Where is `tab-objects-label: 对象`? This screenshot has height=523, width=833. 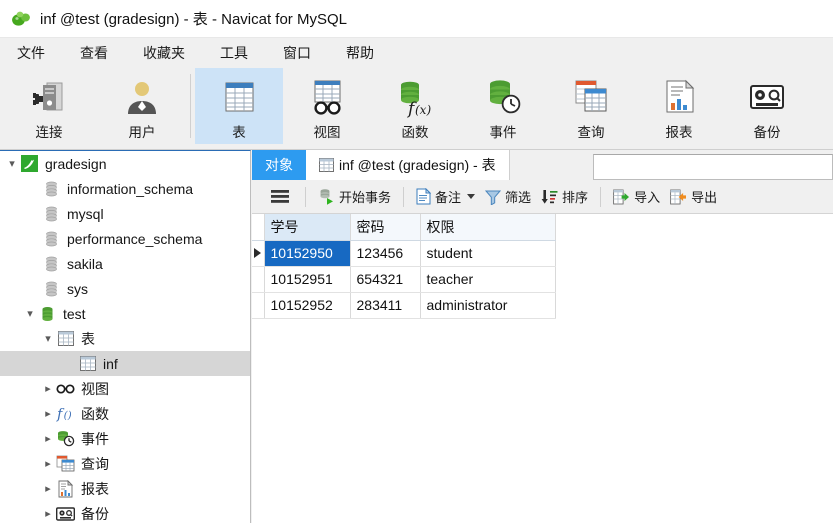
tab-objects-label: 对象 is located at coordinates (279, 165).